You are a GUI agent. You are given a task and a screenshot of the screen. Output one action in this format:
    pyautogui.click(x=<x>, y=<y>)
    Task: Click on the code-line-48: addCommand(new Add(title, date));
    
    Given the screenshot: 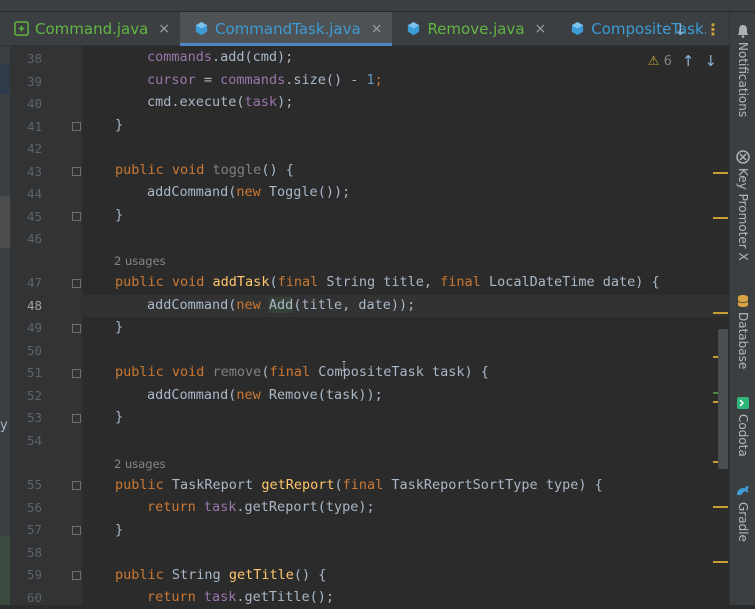 What is the action you would take?
    pyautogui.click(x=281, y=305)
    